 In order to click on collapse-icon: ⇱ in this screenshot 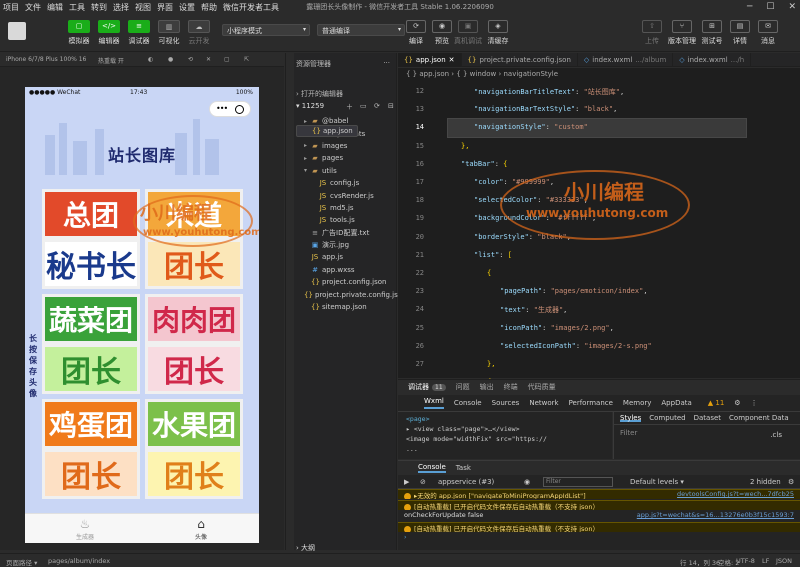, I will do `click(246, 59)`.